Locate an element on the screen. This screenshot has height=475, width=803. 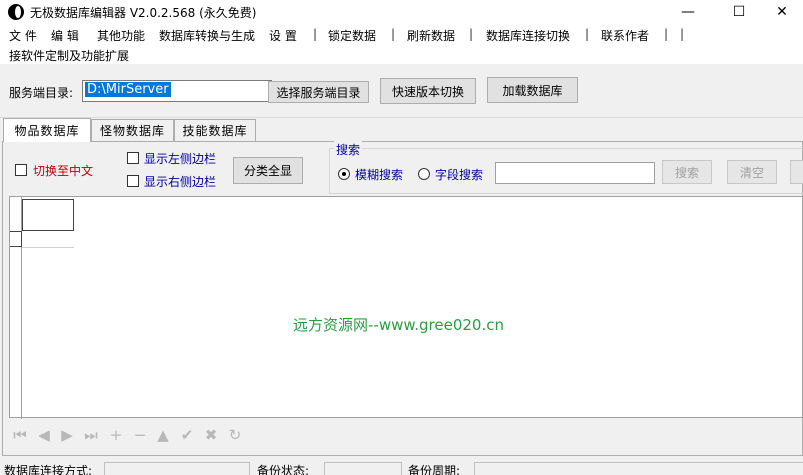
server-dir-value: D:\MirServer is located at coordinates (128, 89).